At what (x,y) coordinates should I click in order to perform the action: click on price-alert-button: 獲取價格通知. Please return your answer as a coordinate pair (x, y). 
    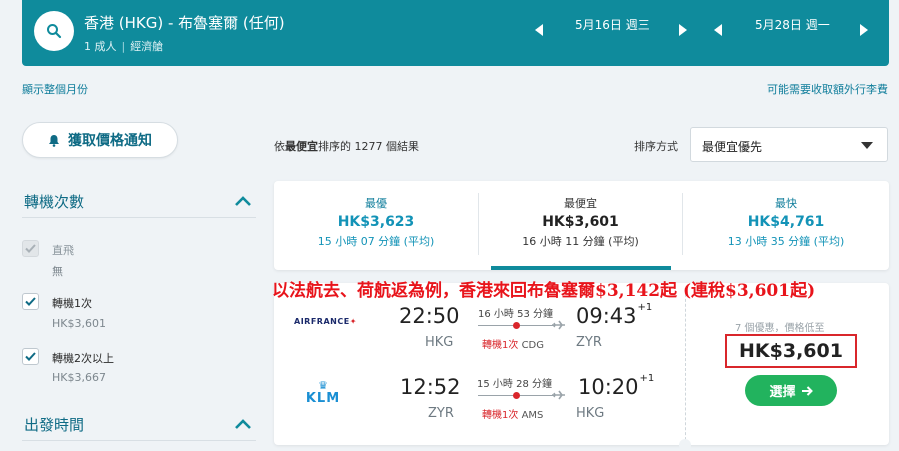
    Looking at the image, I should click on (100, 140).